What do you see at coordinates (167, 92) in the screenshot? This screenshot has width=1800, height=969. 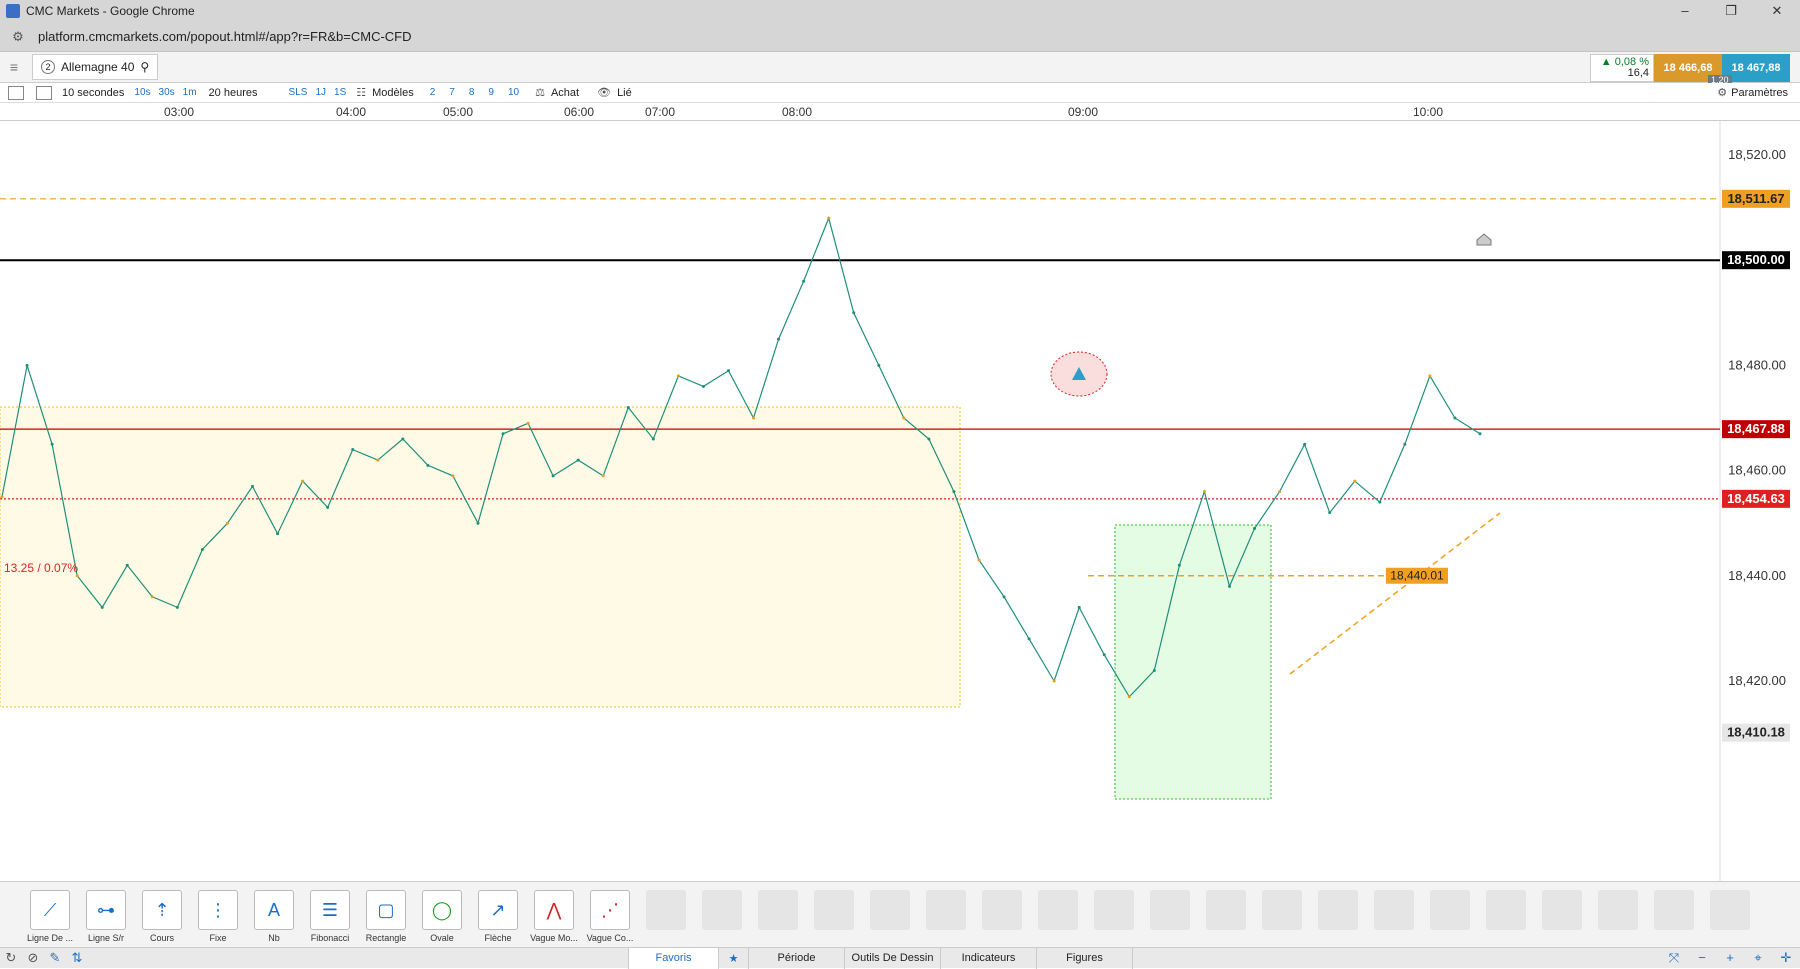 I see `interval-30s: 30s` at bounding box center [167, 92].